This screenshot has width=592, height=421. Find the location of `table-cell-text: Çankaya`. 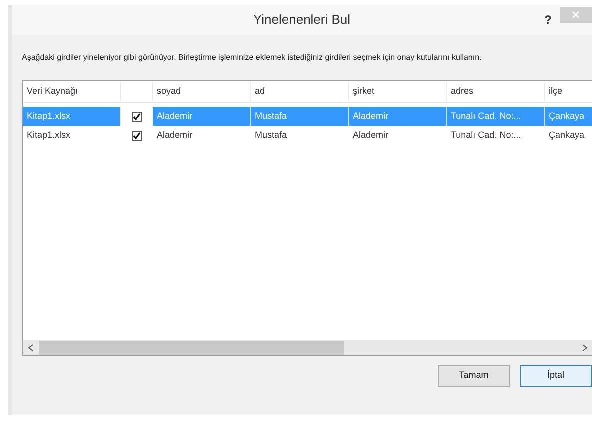

table-cell-text: Çankaya is located at coordinates (567, 135).